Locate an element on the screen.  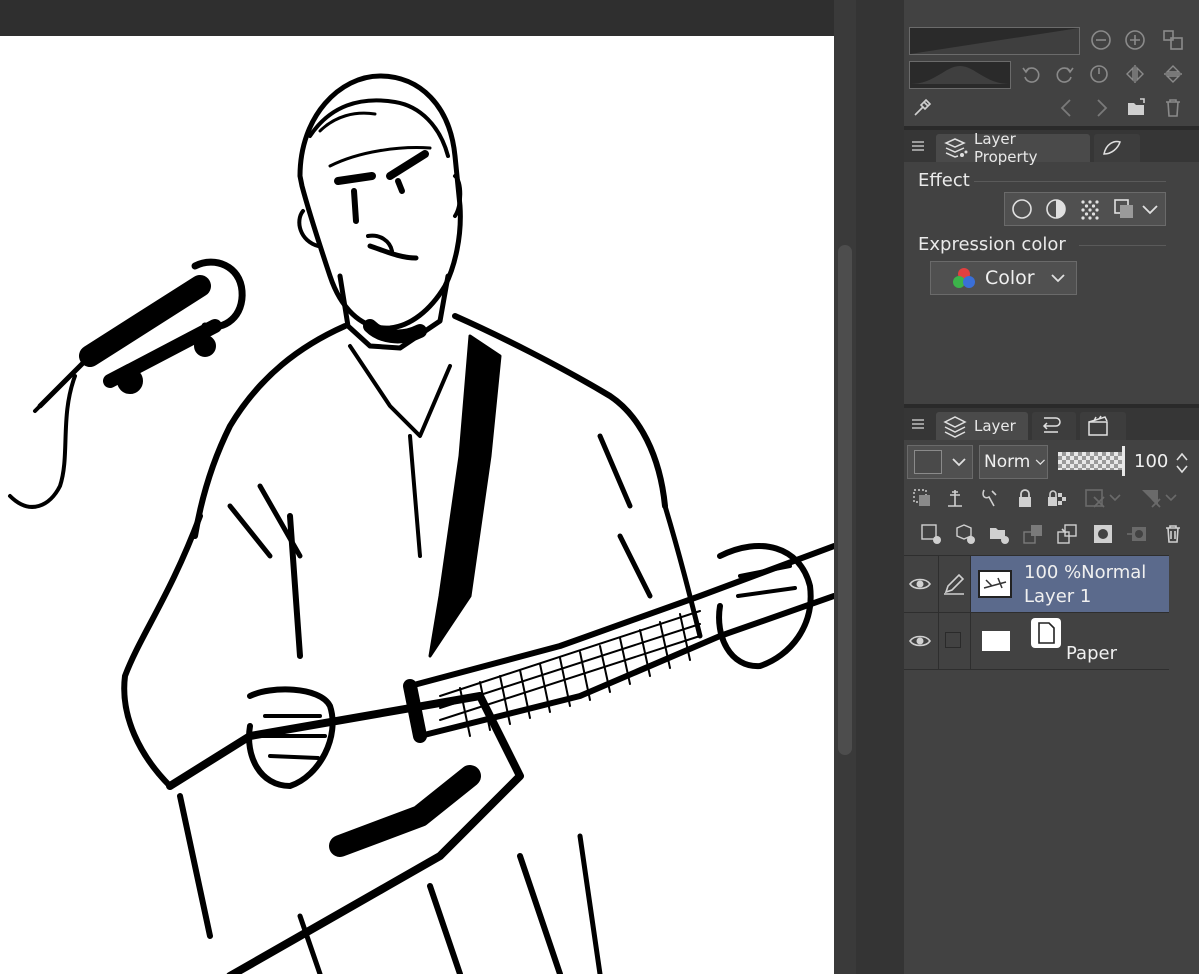
trash-icon is located at coordinates (1173, 108).